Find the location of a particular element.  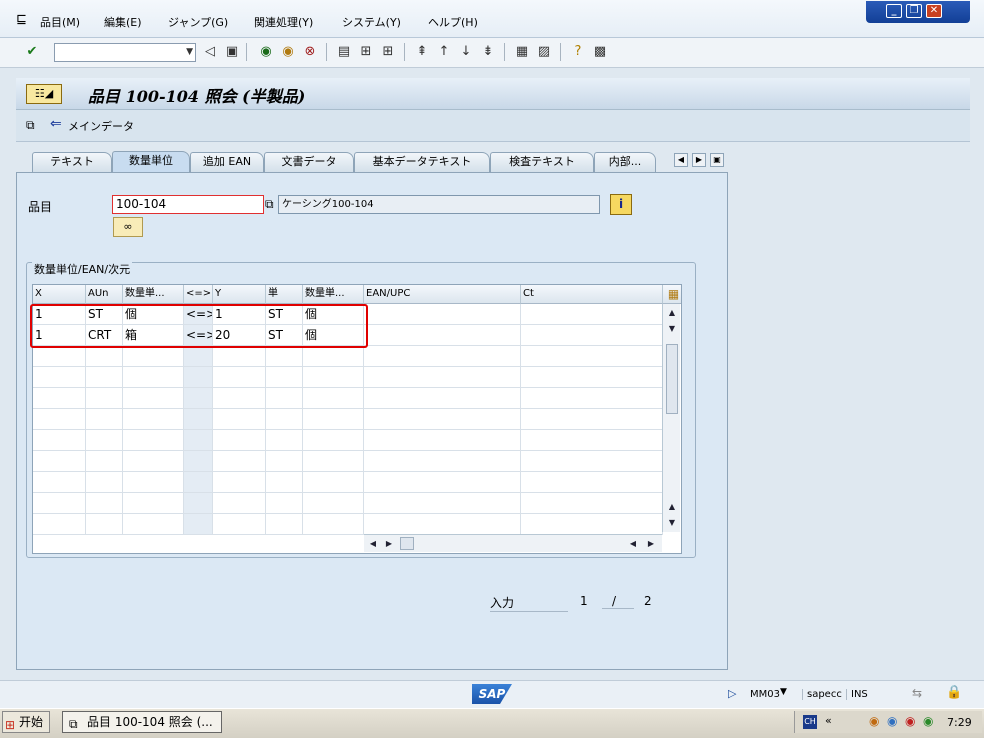

scroll-right-icon: ▶ is located at coordinates (389, 544).